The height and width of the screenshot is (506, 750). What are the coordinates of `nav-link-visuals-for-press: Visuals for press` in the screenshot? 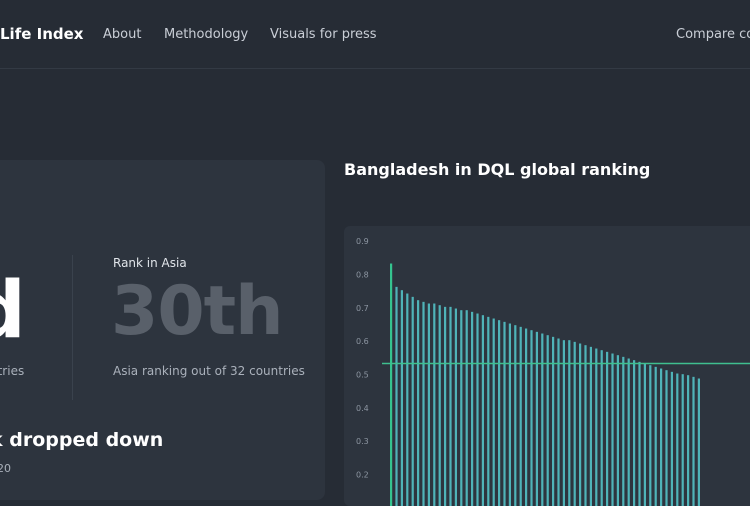 It's located at (323, 34).